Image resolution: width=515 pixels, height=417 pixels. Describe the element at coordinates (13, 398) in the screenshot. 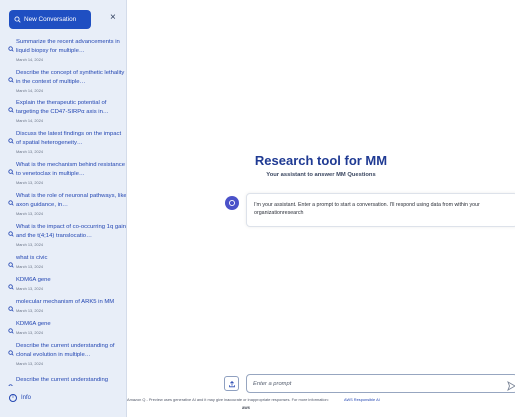

I see `info-icon: i` at that location.